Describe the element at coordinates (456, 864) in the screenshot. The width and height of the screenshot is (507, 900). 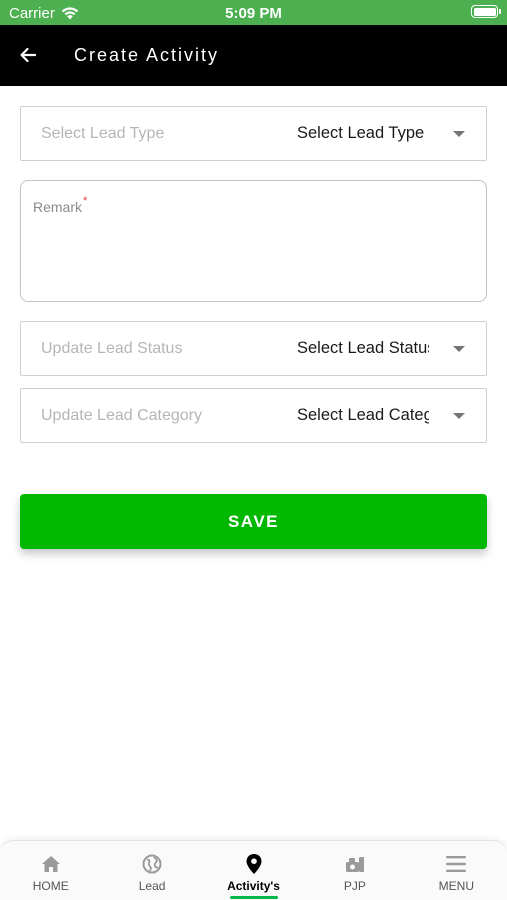
I see `menu-icon` at that location.